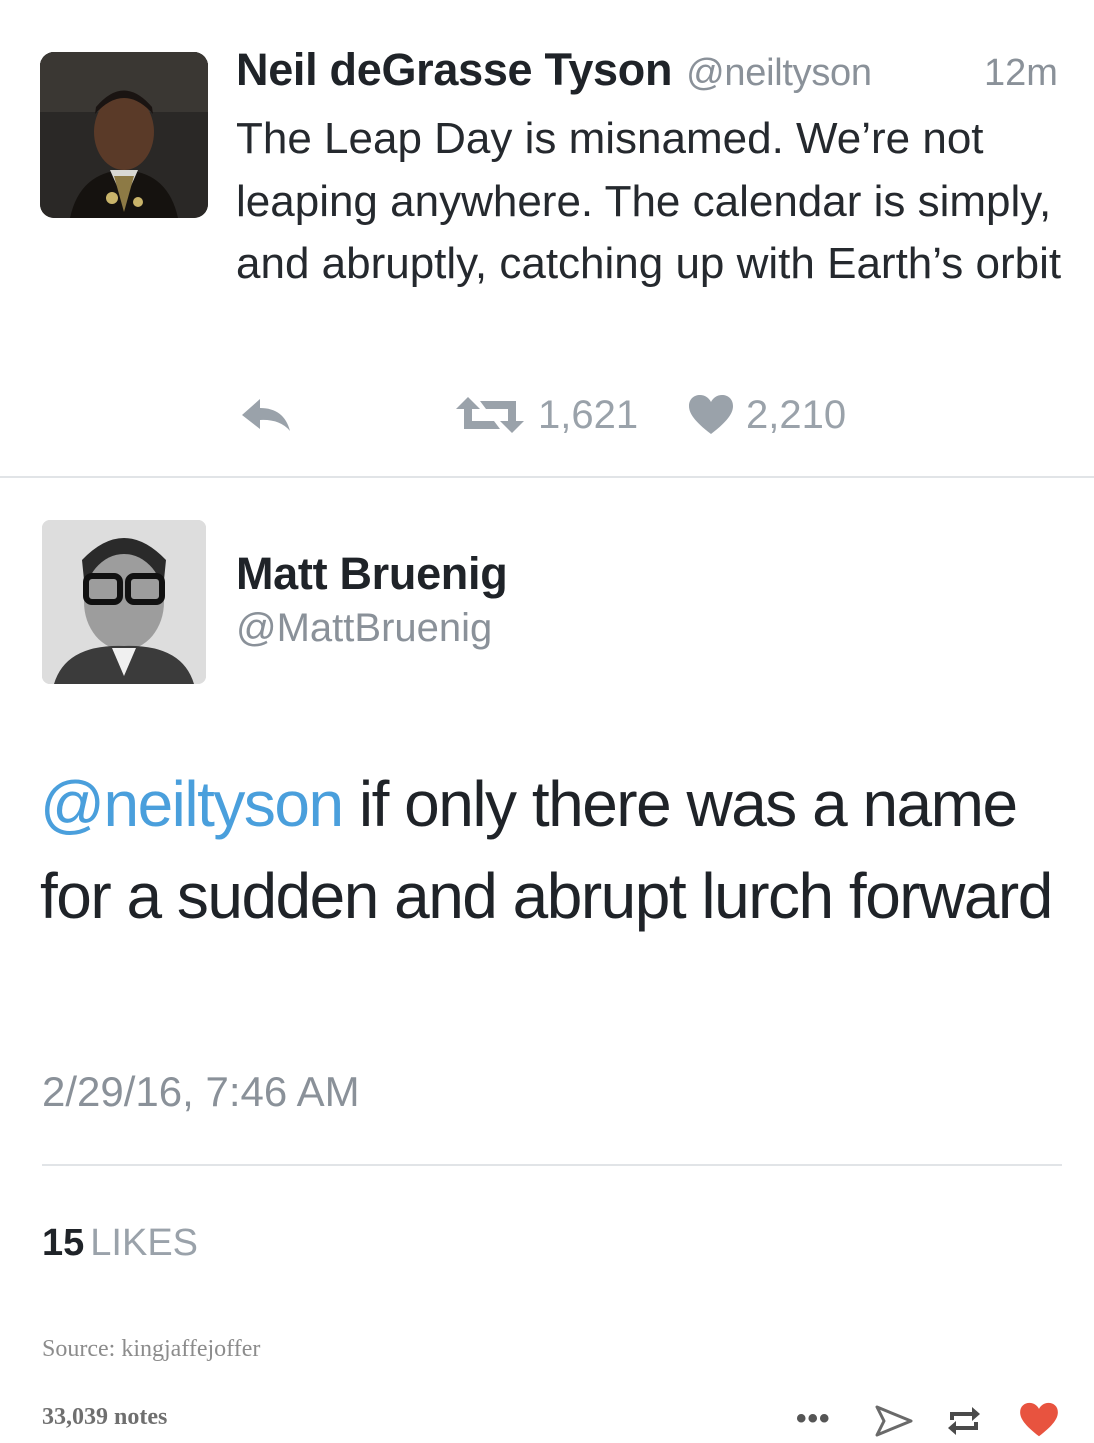 The height and width of the screenshot is (1443, 1094). Describe the element at coordinates (151, 1349) in the screenshot. I see `source-link: Source: kingjaffejoffer` at that location.